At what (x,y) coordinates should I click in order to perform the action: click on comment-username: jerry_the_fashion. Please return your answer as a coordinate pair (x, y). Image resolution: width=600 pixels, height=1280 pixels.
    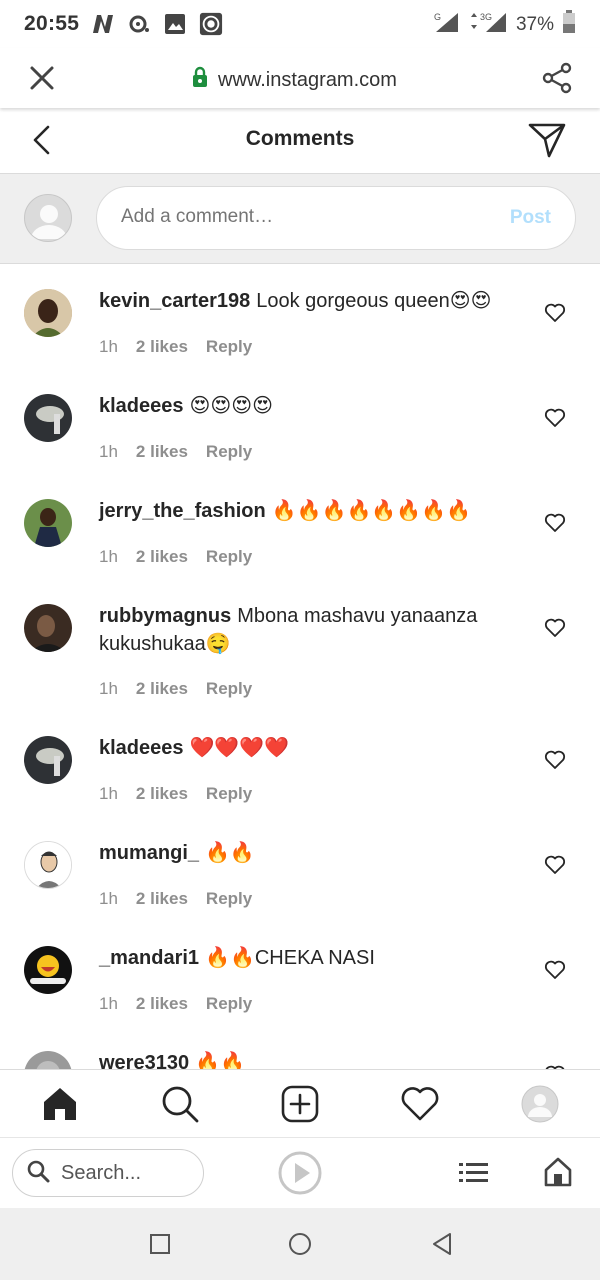
    Looking at the image, I should click on (182, 511).